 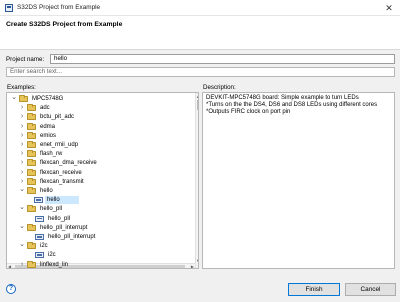 I want to click on tree-item-folder: › adc, so click(x=101, y=108).